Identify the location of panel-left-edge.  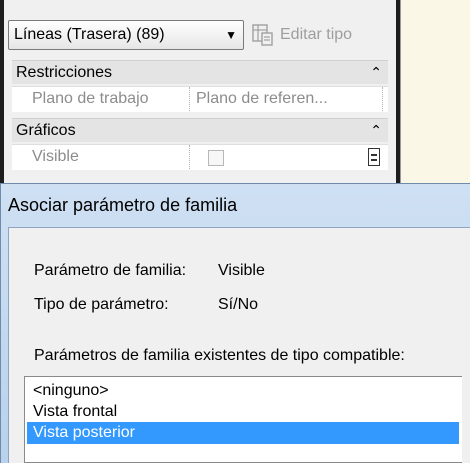
(2, 100).